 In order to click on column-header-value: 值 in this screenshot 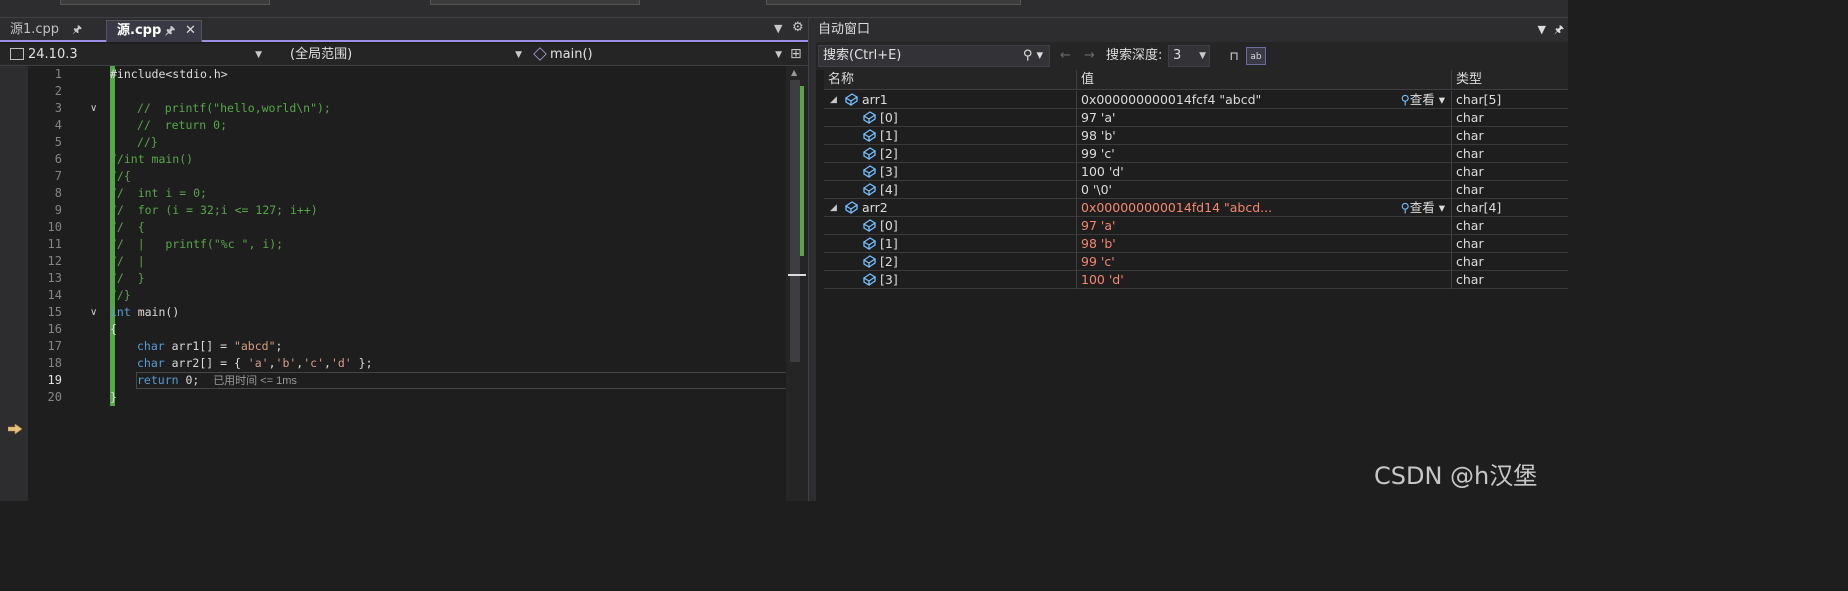, I will do `click(1085, 80)`.